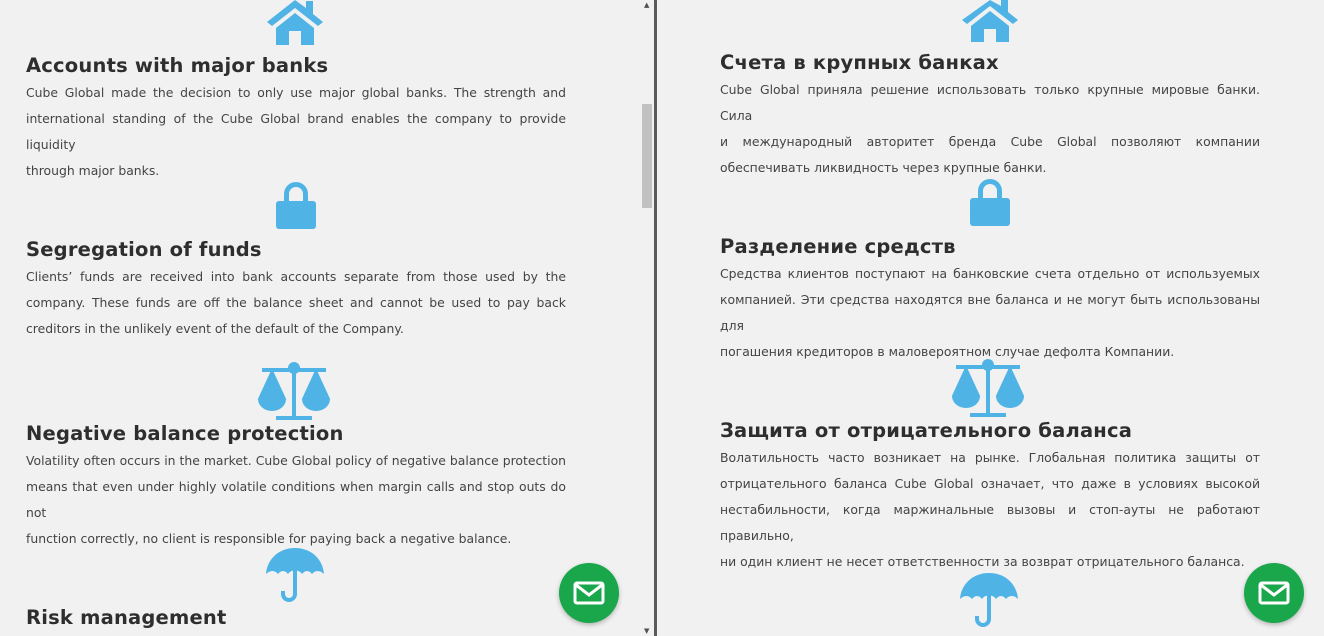  I want to click on scroll-down-arrow-icon: ▼, so click(646, 631).